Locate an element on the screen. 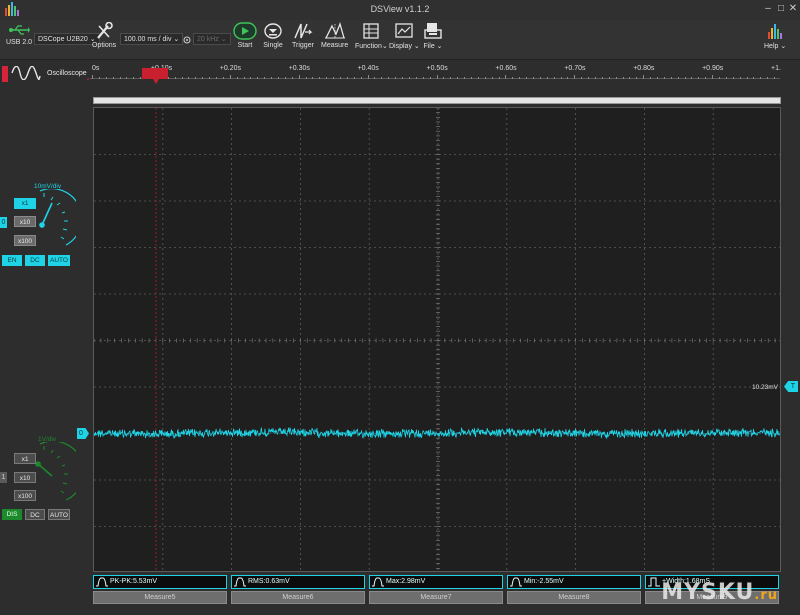 The image size is (800, 615). channel-0-x1-button: x1 is located at coordinates (25, 203).